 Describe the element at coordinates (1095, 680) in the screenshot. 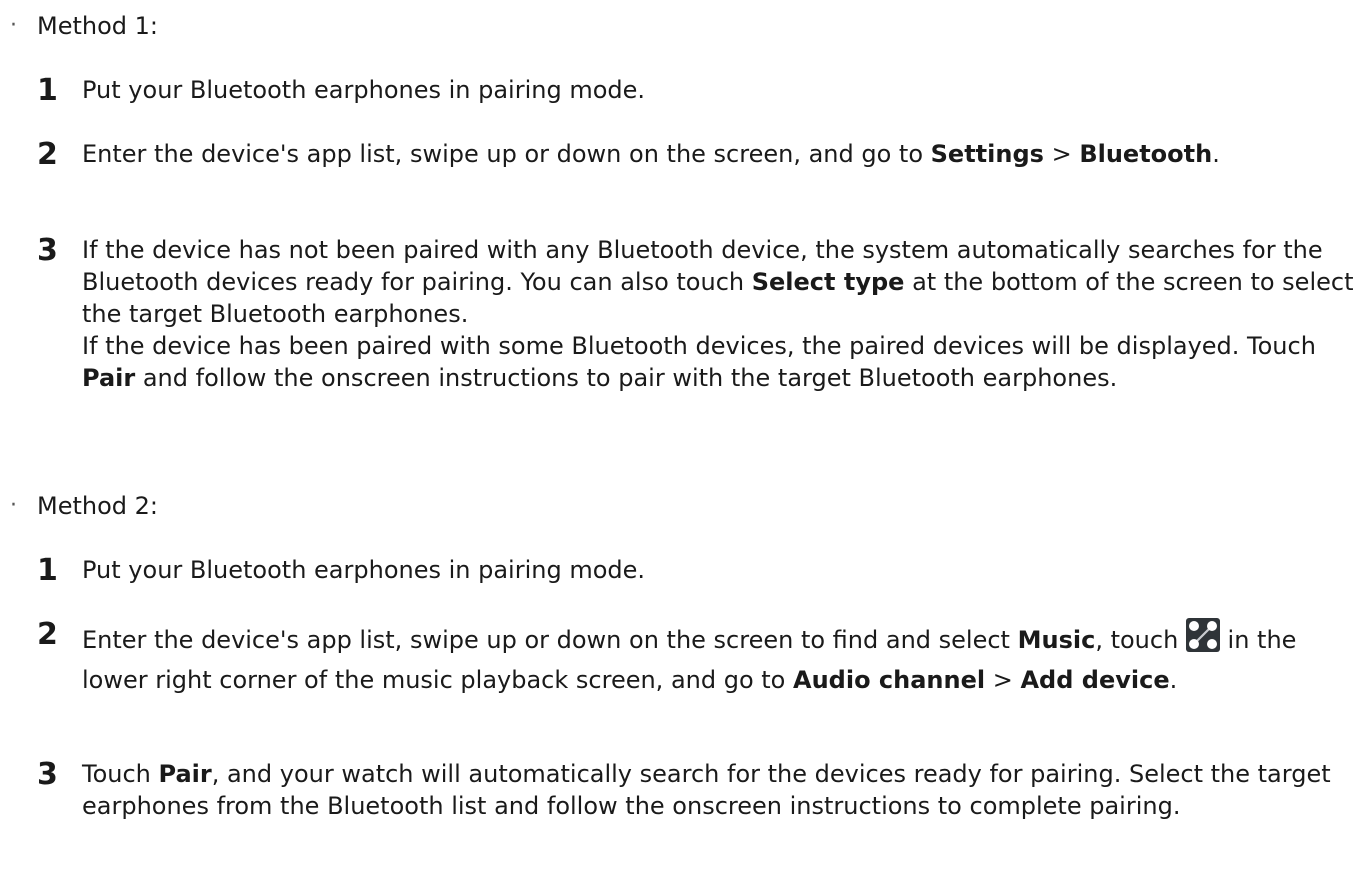

I see `bold-term: Add device` at that location.